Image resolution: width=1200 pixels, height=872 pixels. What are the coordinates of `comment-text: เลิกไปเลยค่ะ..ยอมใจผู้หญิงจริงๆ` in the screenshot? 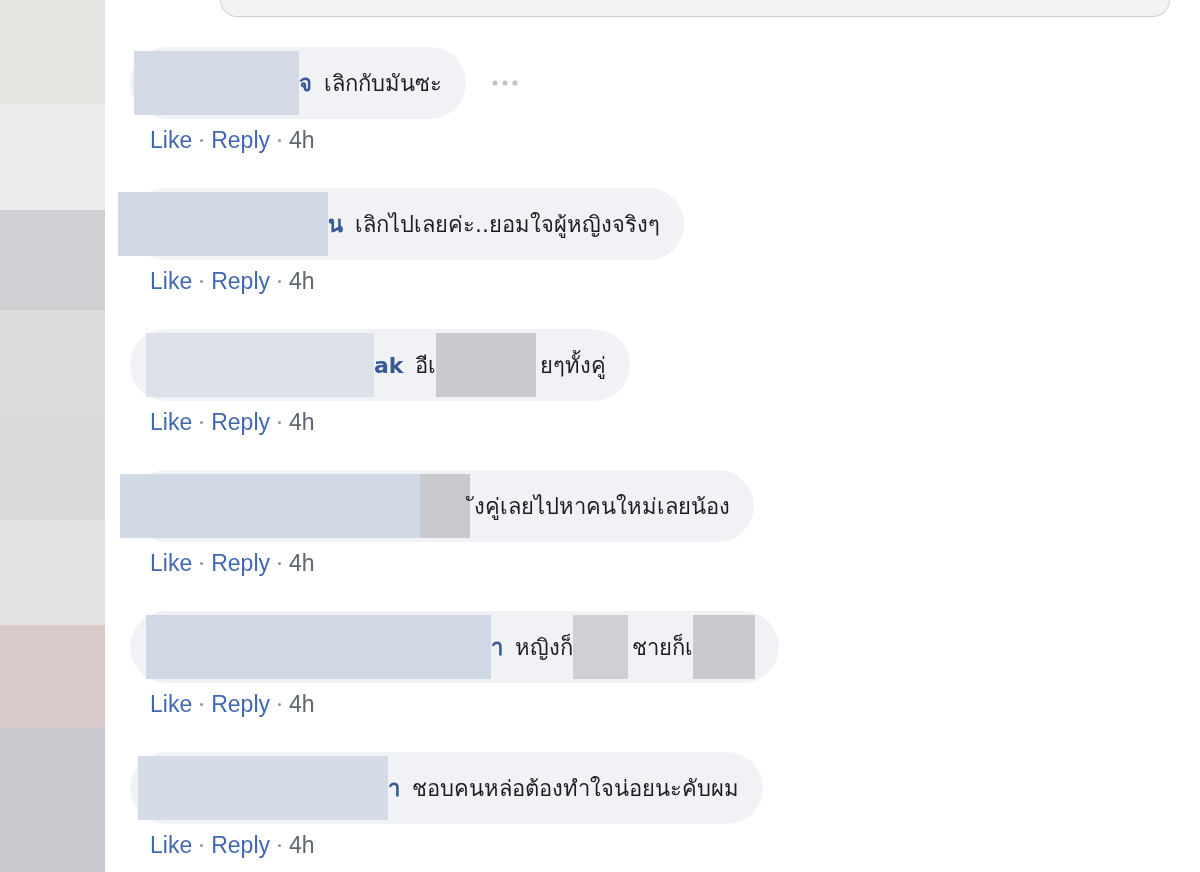 It's located at (507, 225).